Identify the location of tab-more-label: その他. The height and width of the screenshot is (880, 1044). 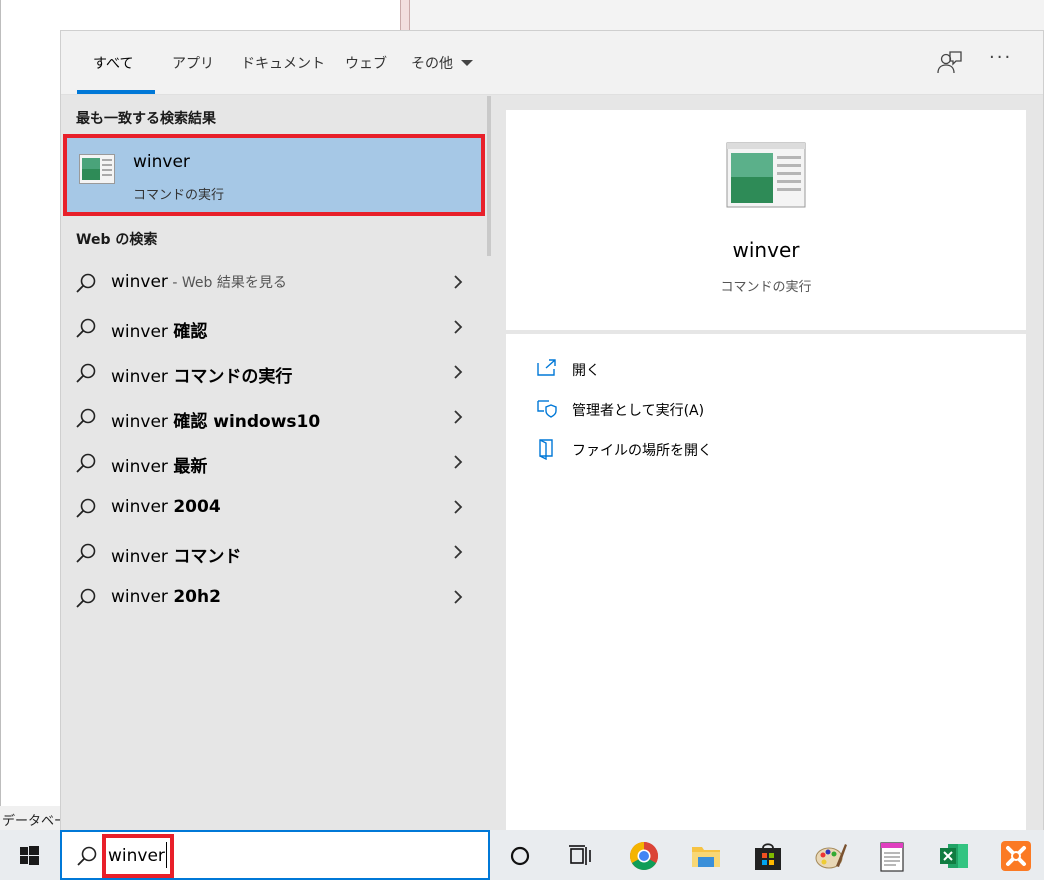
(432, 64).